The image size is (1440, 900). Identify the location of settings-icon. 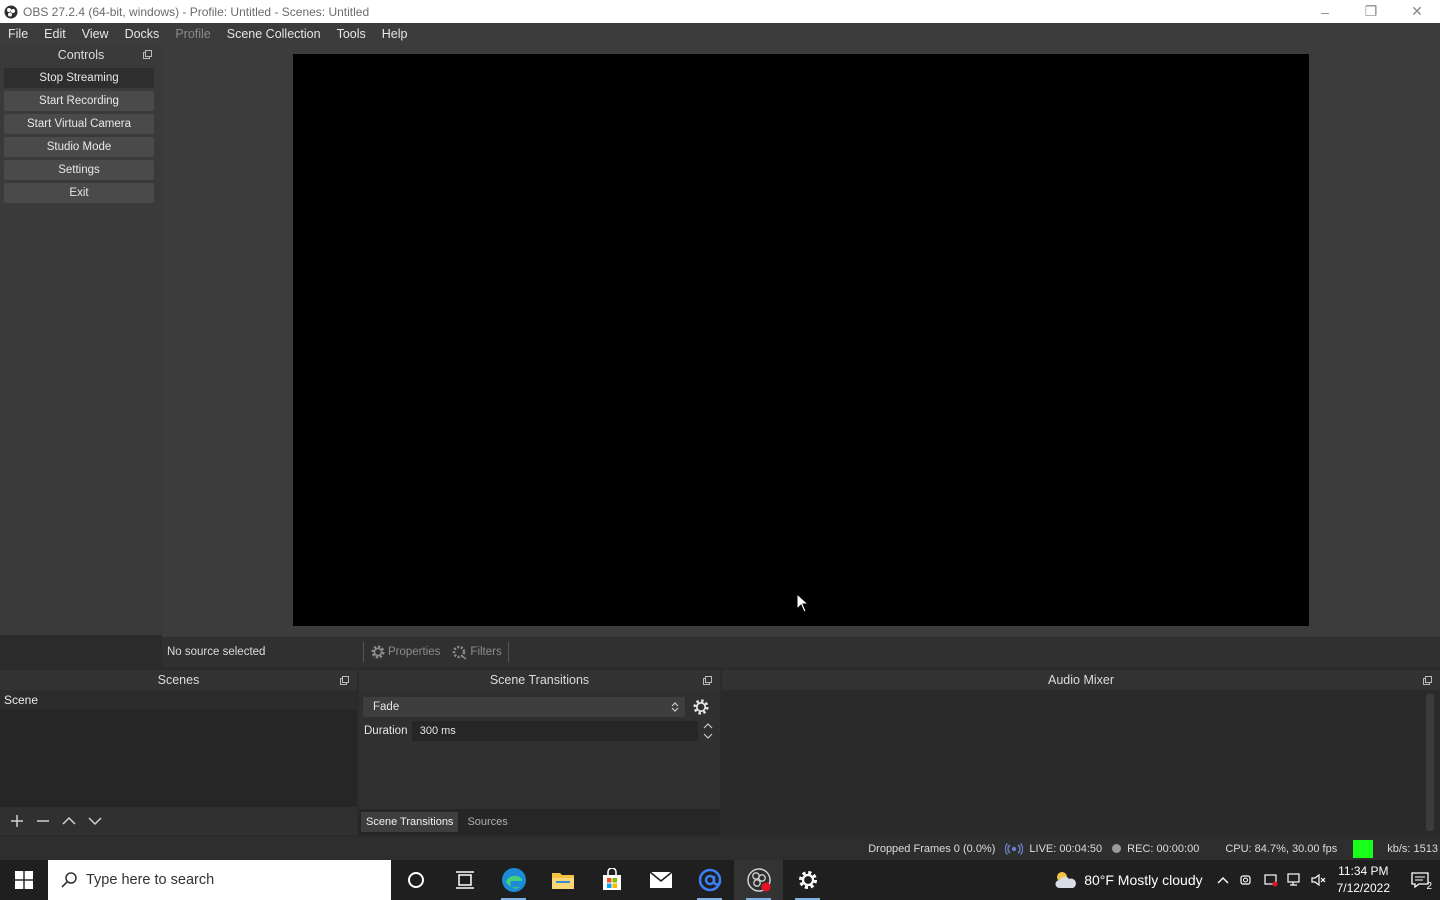
(807, 880).